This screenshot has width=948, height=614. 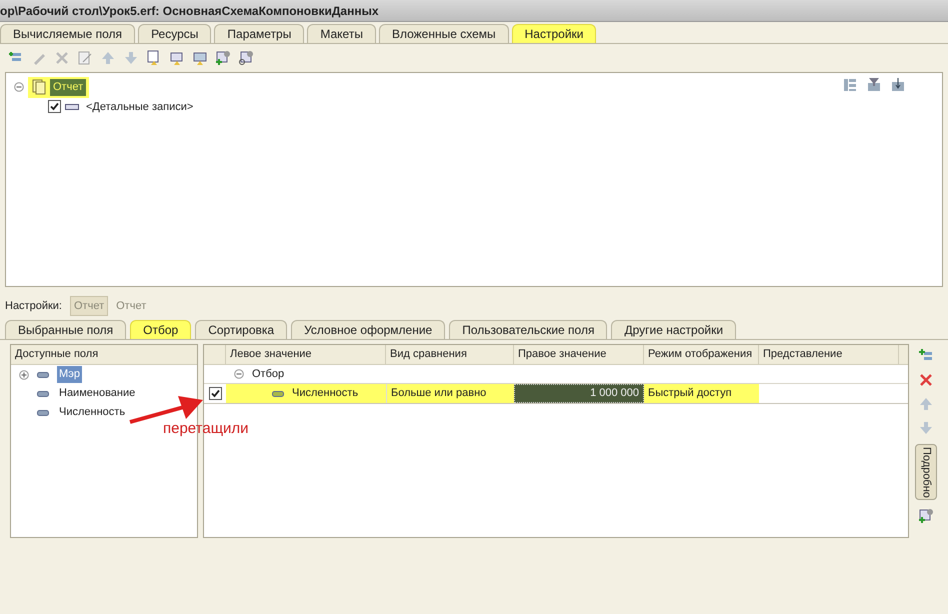 I want to click on document-icon, so click(x=39, y=87).